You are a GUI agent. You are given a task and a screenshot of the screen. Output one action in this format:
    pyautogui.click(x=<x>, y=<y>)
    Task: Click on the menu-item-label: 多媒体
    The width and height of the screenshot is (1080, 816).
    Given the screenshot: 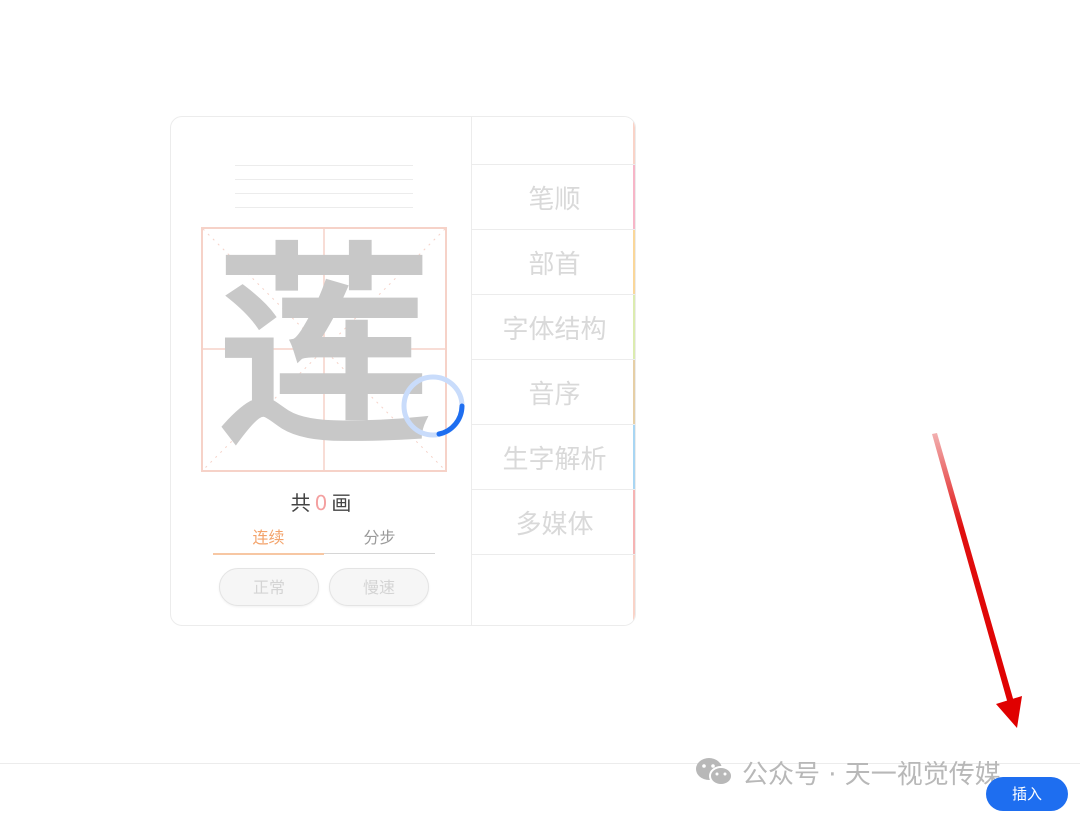 What is the action you would take?
    pyautogui.click(x=554, y=524)
    